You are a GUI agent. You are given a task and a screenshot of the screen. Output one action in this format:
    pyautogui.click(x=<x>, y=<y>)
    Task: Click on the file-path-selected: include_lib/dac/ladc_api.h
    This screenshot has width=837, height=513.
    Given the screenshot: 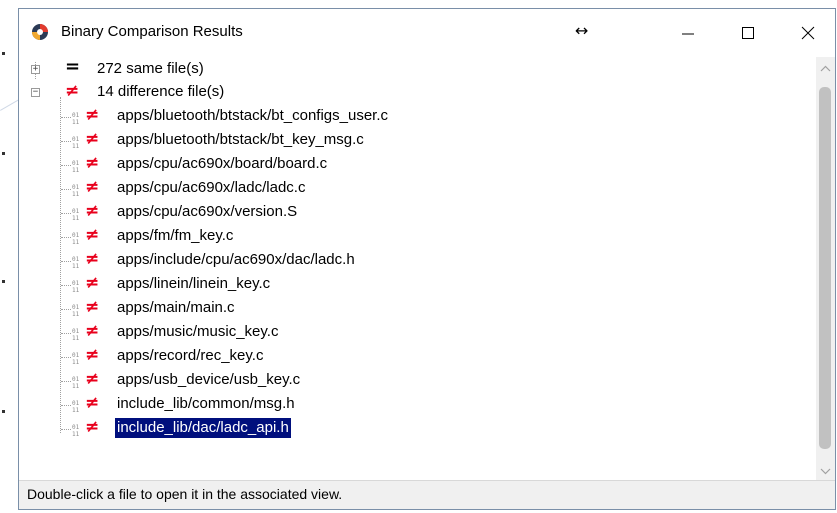 What is the action you would take?
    pyautogui.click(x=203, y=428)
    